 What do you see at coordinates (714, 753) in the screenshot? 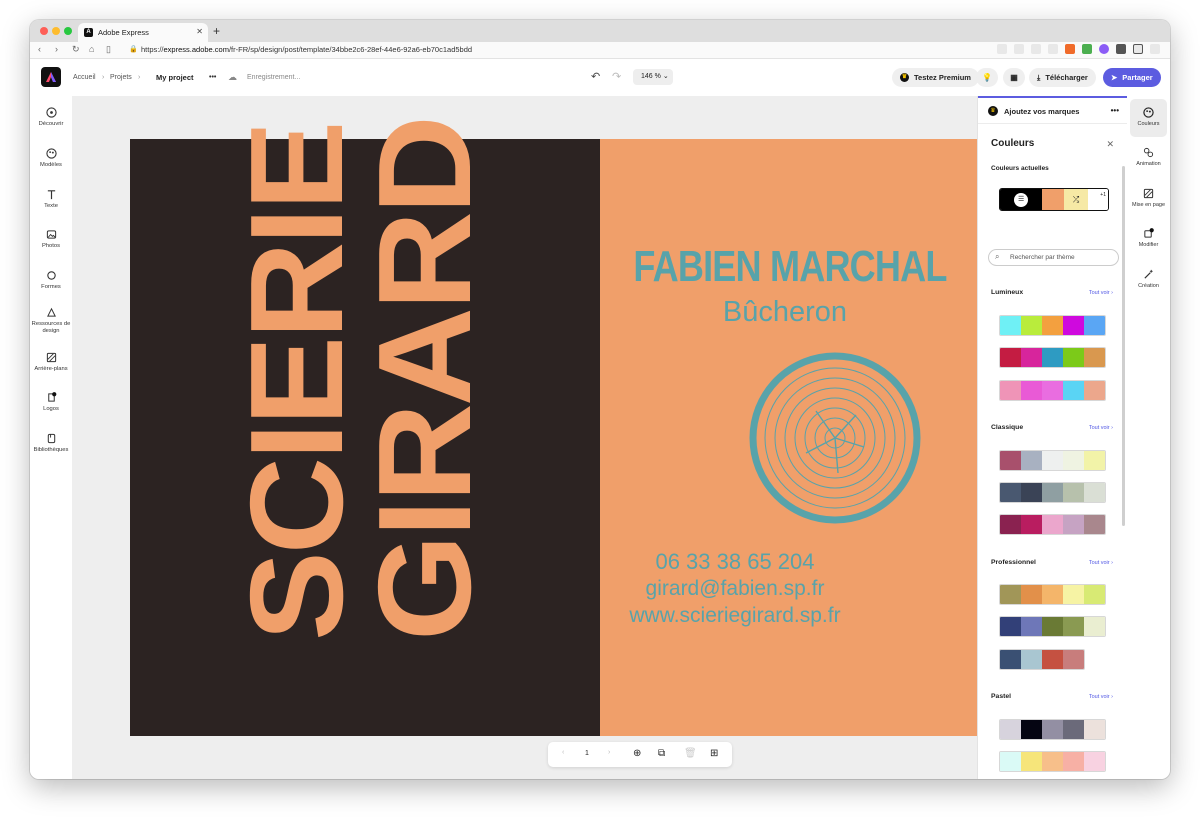
I see `grid-view-icon: ⊞` at bounding box center [714, 753].